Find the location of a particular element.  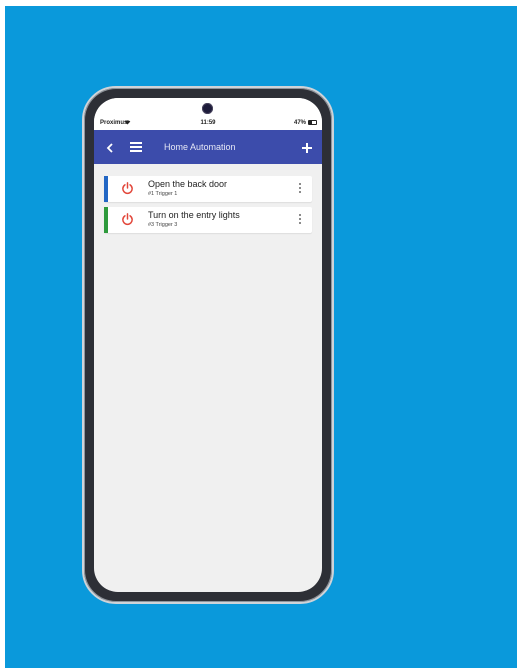

status-bar: Proximus 11:59 47% is located at coordinates (208, 114).